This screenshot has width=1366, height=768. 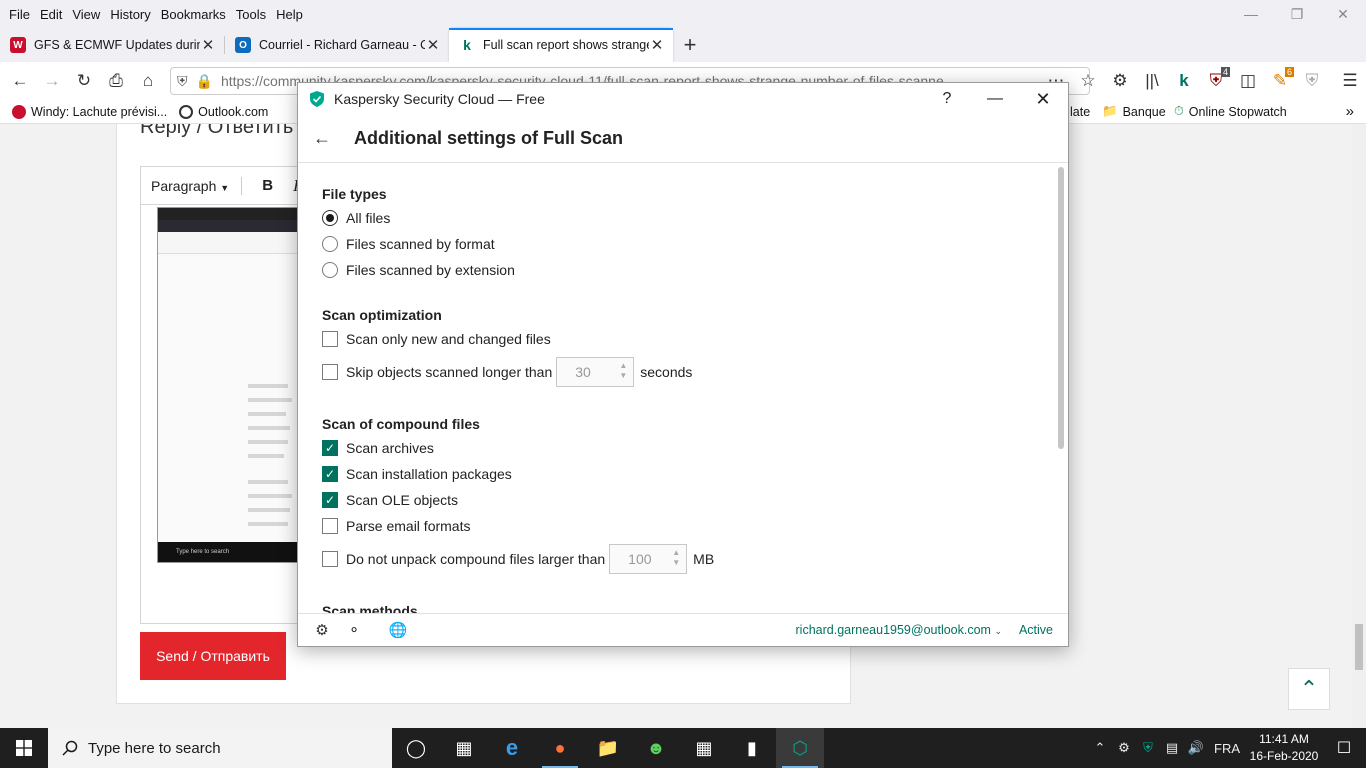 What do you see at coordinates (51, 14) in the screenshot?
I see `menu-edit: Edit` at bounding box center [51, 14].